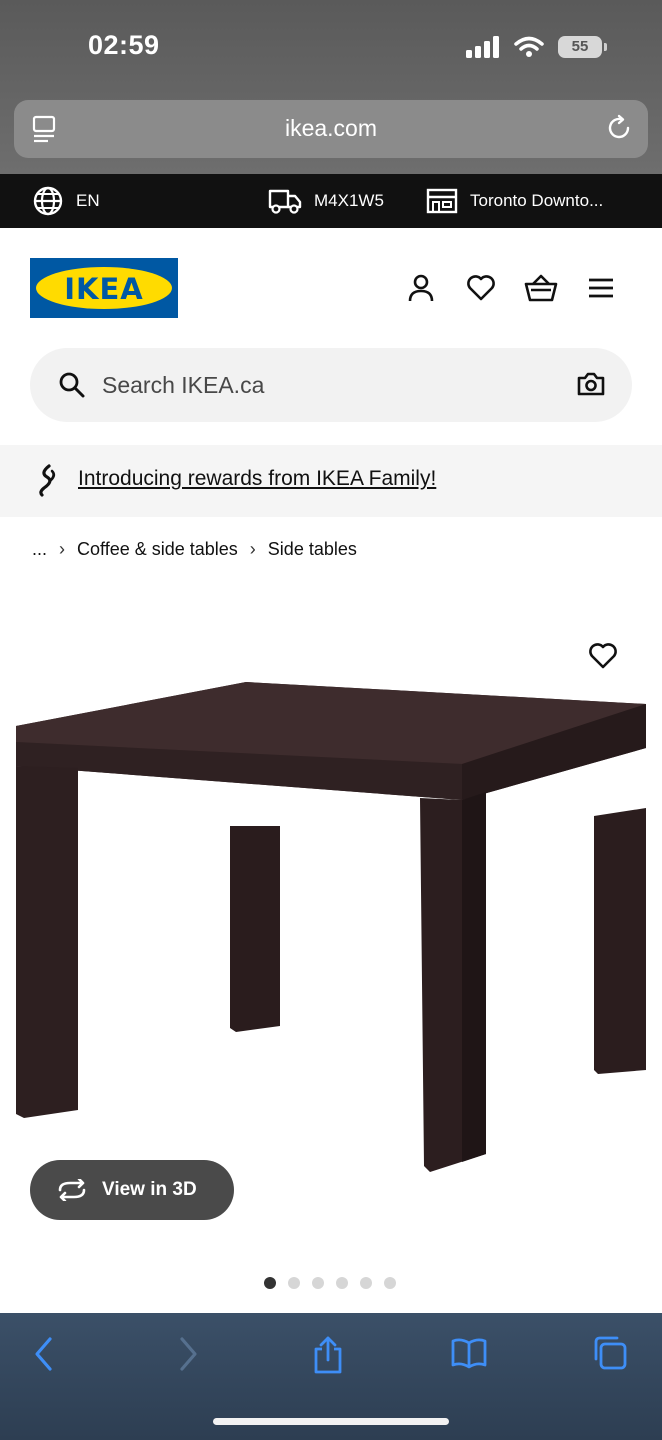 This screenshot has width=662, height=1440. Describe the element at coordinates (619, 128) in the screenshot. I see `reload-icon` at that location.